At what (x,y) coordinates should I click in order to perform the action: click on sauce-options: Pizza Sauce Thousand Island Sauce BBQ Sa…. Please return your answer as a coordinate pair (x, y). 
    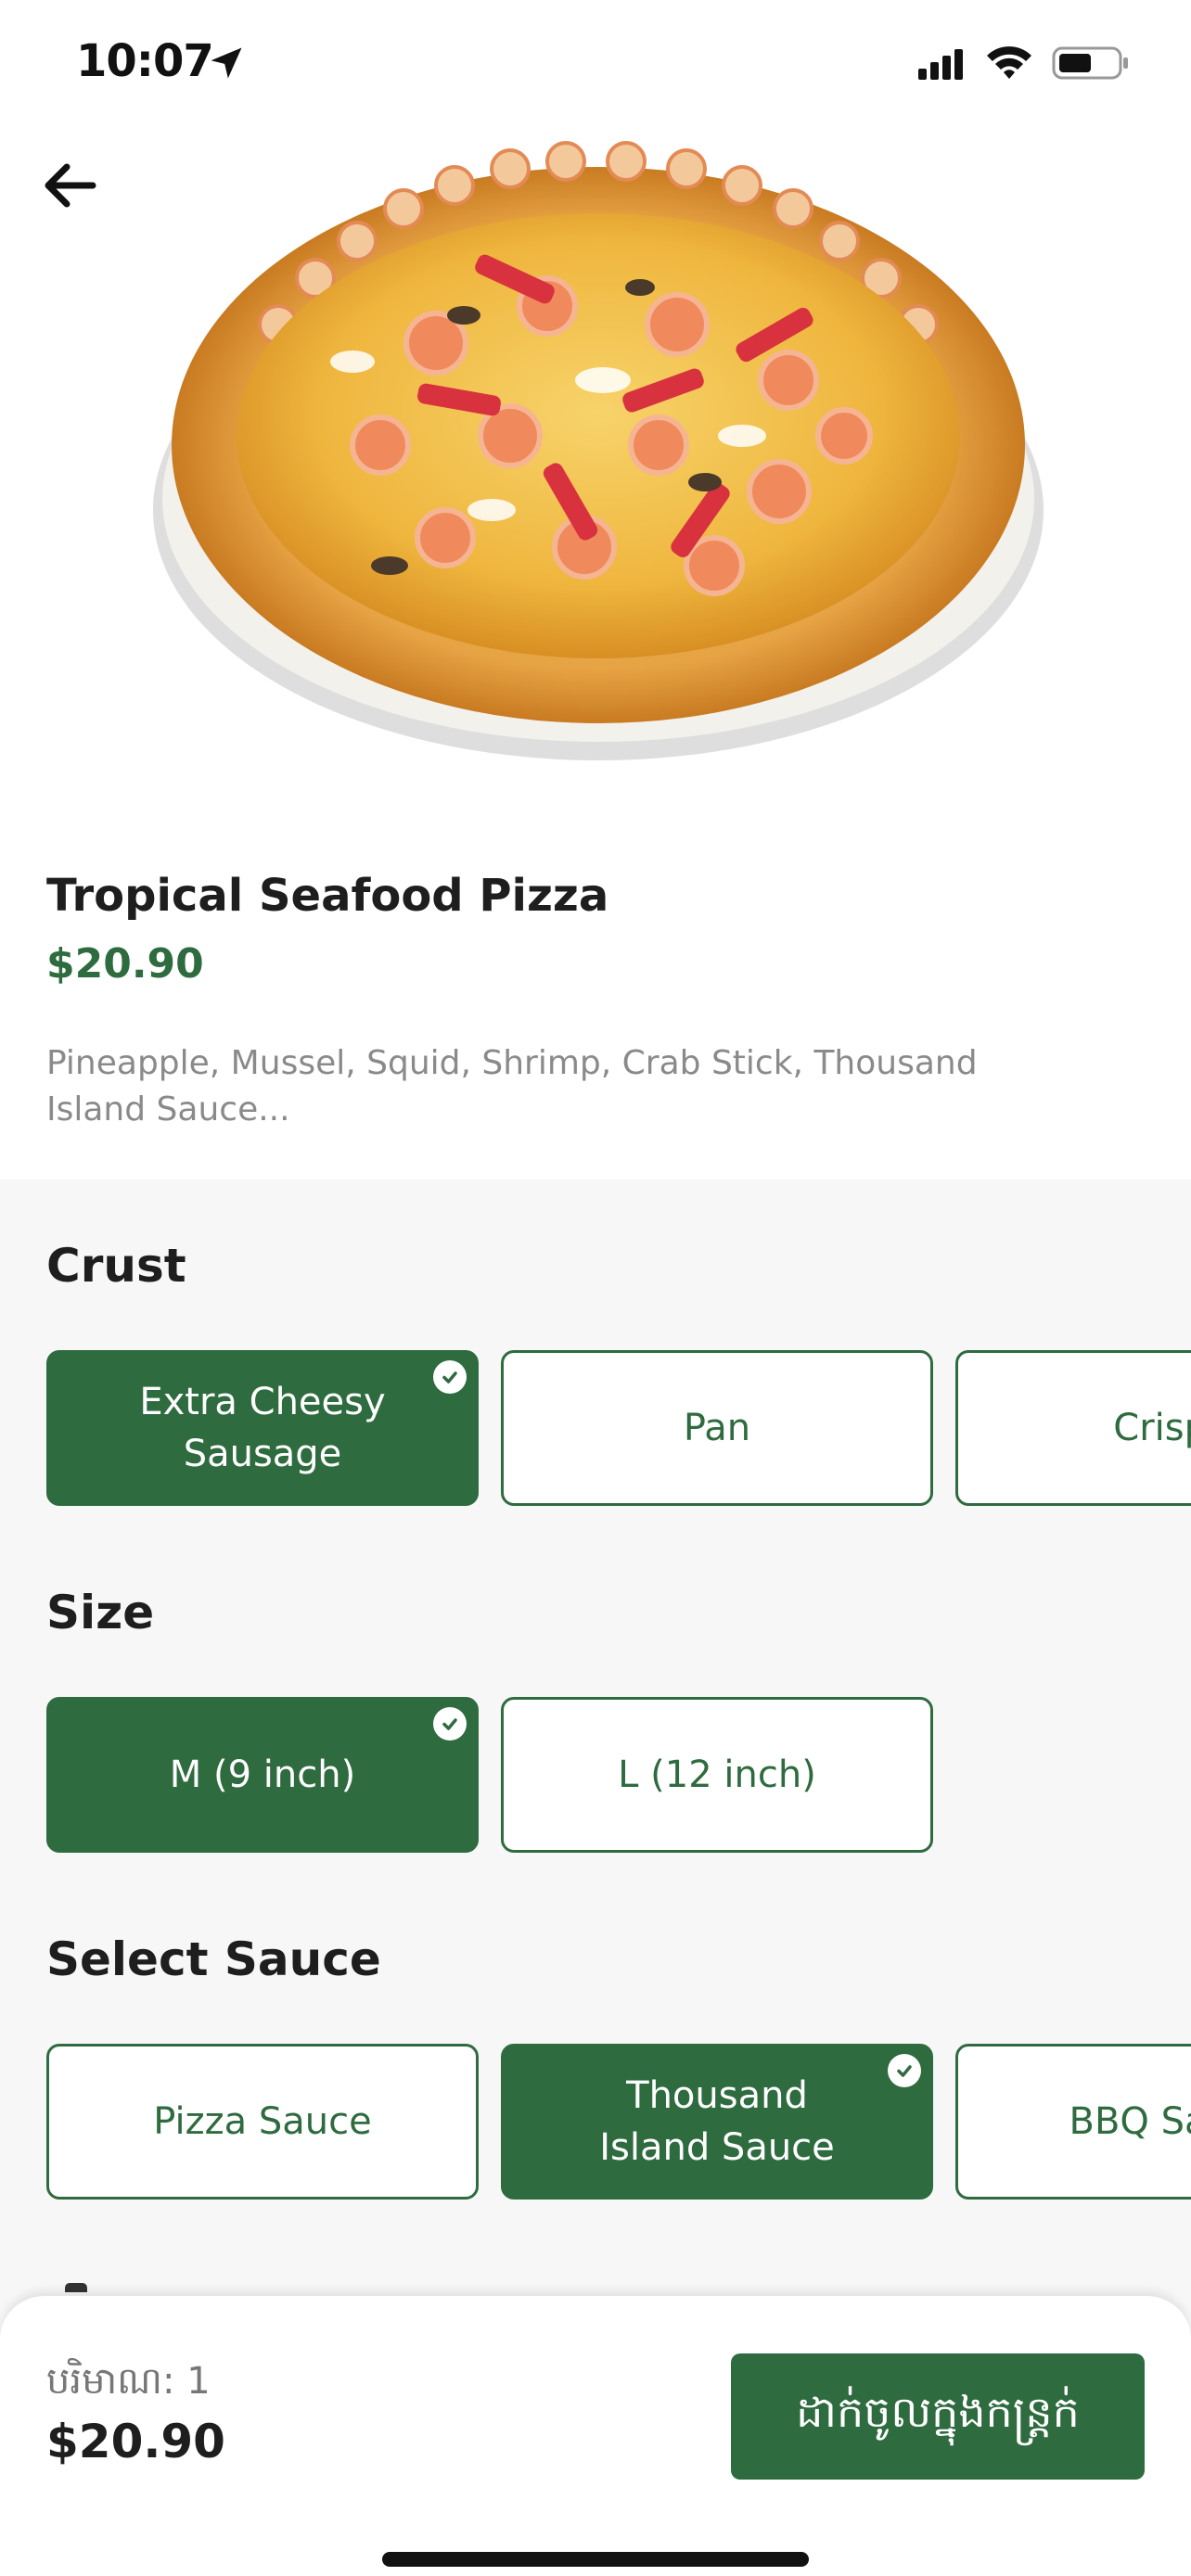
    Looking at the image, I should click on (618, 2122).